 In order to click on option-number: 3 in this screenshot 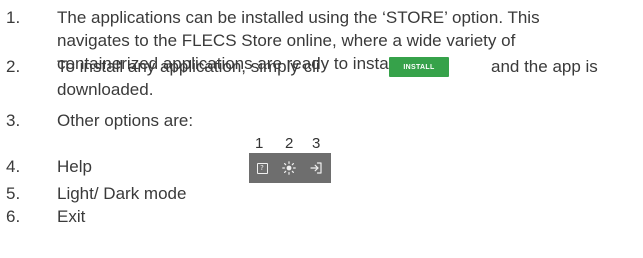, I will do `click(316, 143)`.